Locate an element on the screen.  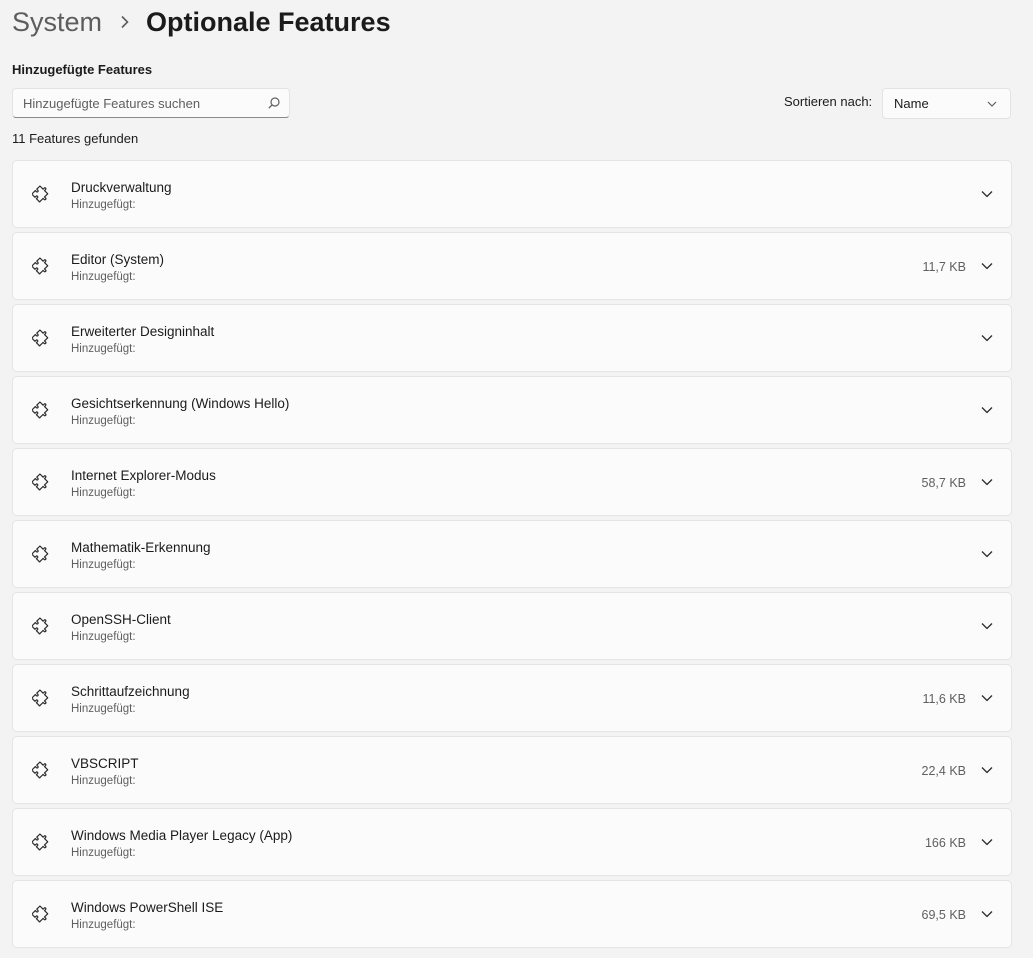
feature-name: Windows PowerShell ISE is located at coordinates (147, 907).